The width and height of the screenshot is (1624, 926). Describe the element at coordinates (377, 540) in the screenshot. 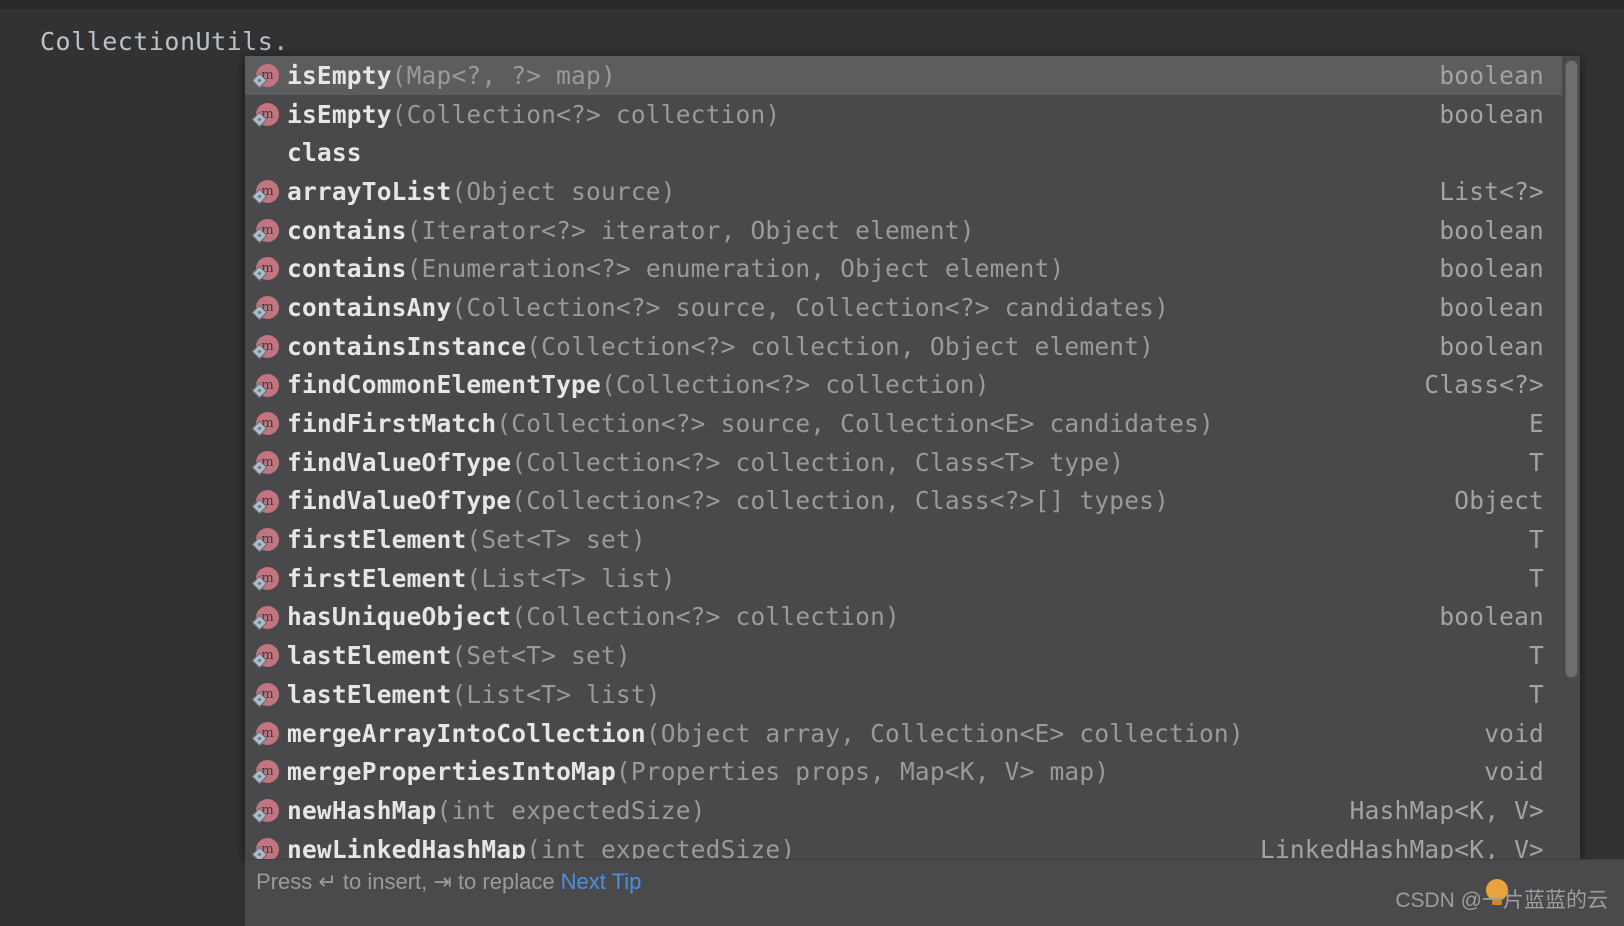

I see `completion-item-name: firstElement` at that location.